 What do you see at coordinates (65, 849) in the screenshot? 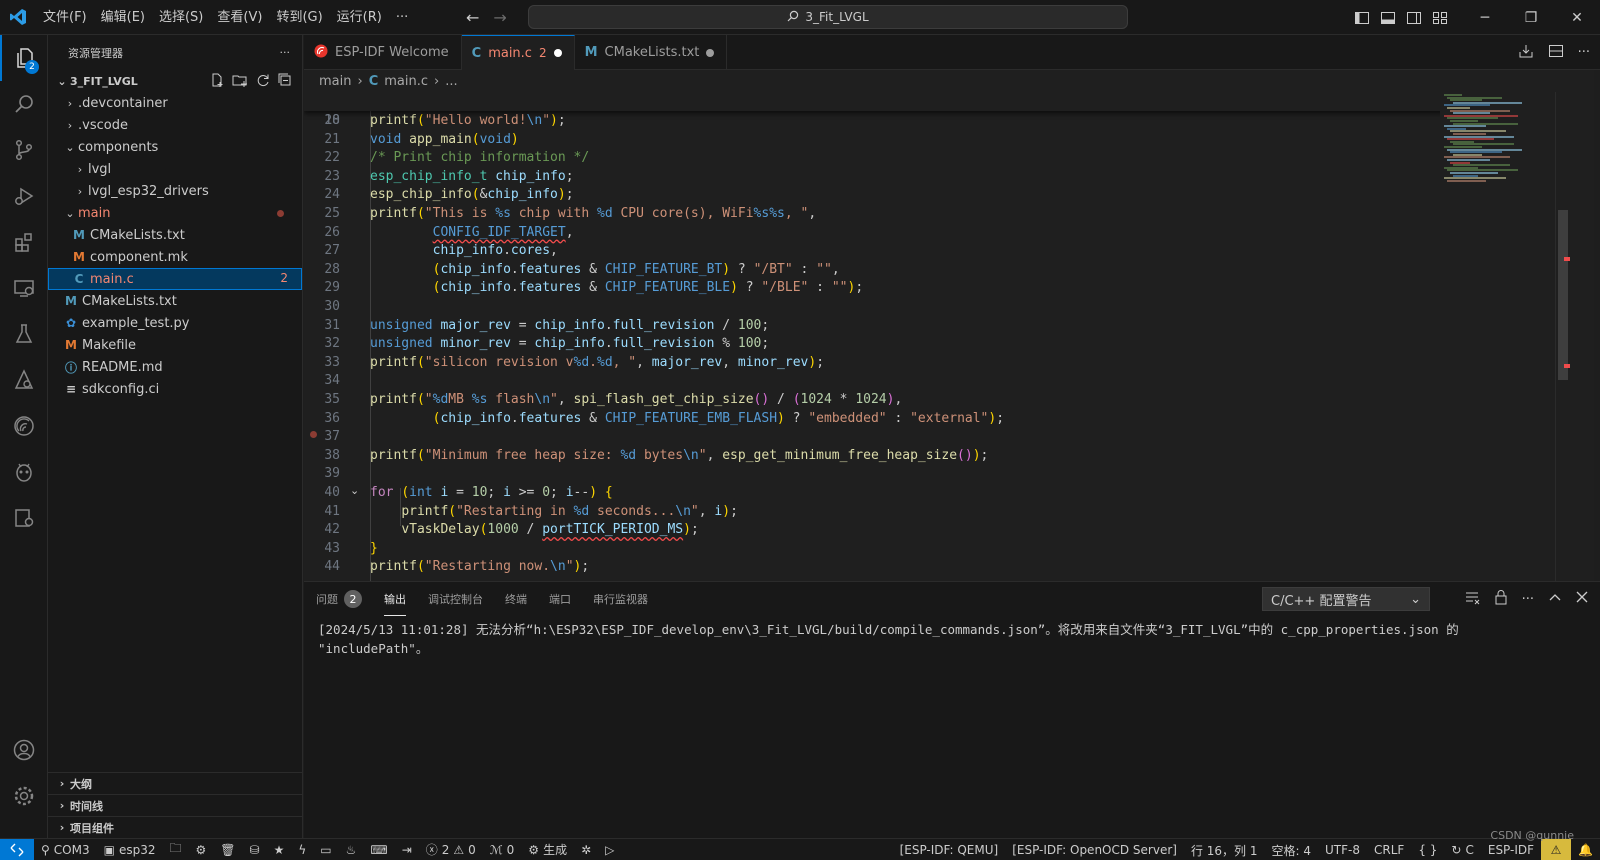
I see `serial-port-item: ⚲ COM3` at bounding box center [65, 849].